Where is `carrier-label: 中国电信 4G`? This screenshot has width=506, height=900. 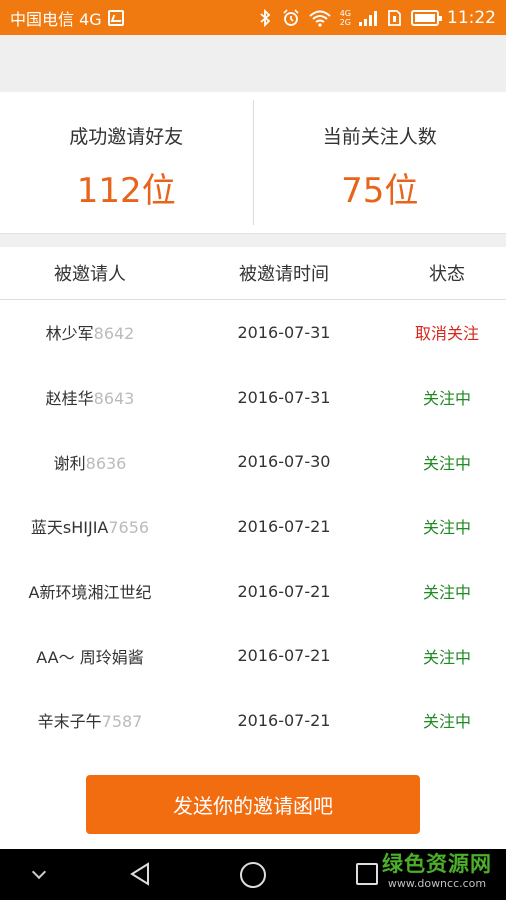
carrier-label: 中国电信 4G is located at coordinates (56, 19).